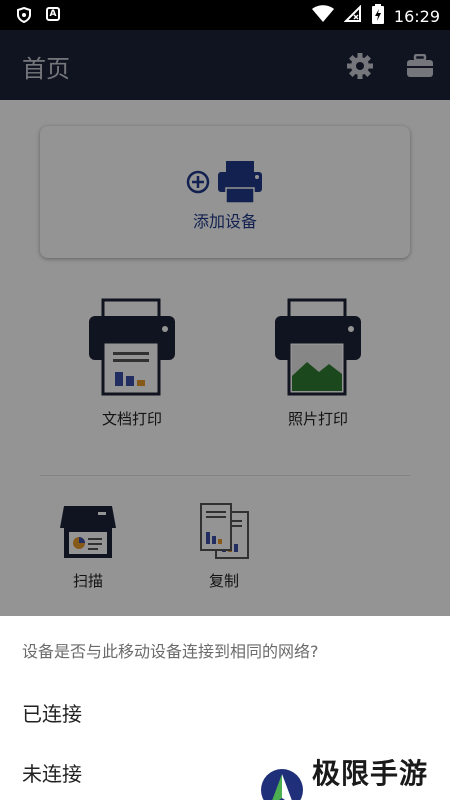 Image resolution: width=450 pixels, height=800 pixels. Describe the element at coordinates (416, 16) in the screenshot. I see `status-time: 16:29` at that location.